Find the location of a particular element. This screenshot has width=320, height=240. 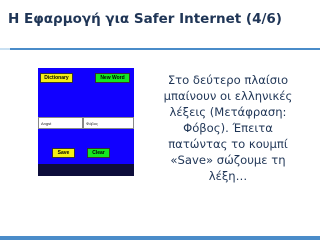

english-word-field: Angst is located at coordinates (60, 123).